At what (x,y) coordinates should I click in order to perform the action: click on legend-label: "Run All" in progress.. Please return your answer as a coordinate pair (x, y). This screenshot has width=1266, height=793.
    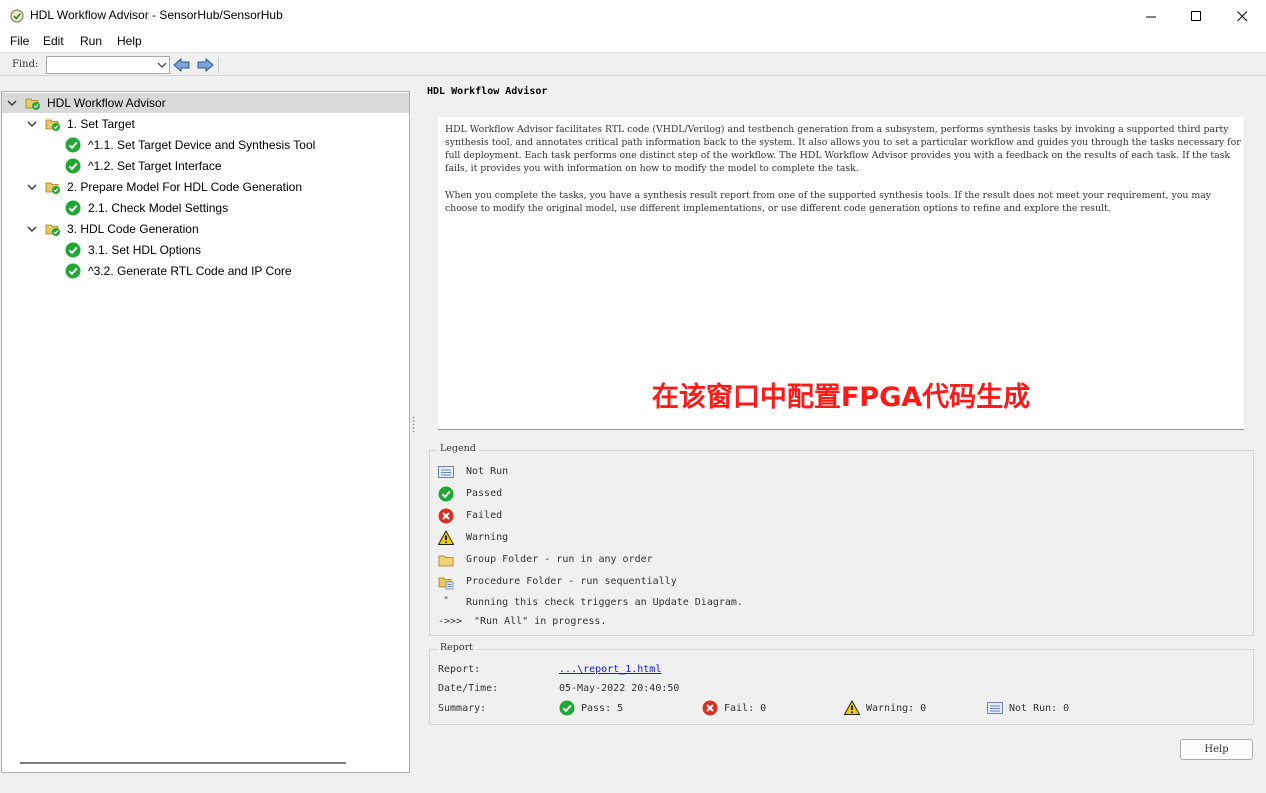
    Looking at the image, I should click on (540, 621).